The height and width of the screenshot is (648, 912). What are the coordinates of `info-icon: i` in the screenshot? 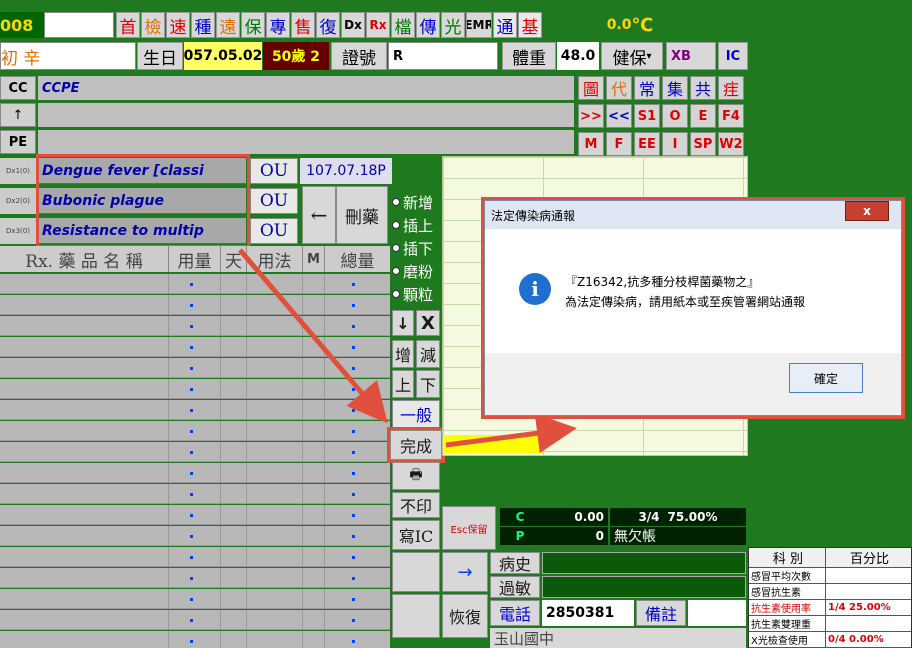 It's located at (535, 289).